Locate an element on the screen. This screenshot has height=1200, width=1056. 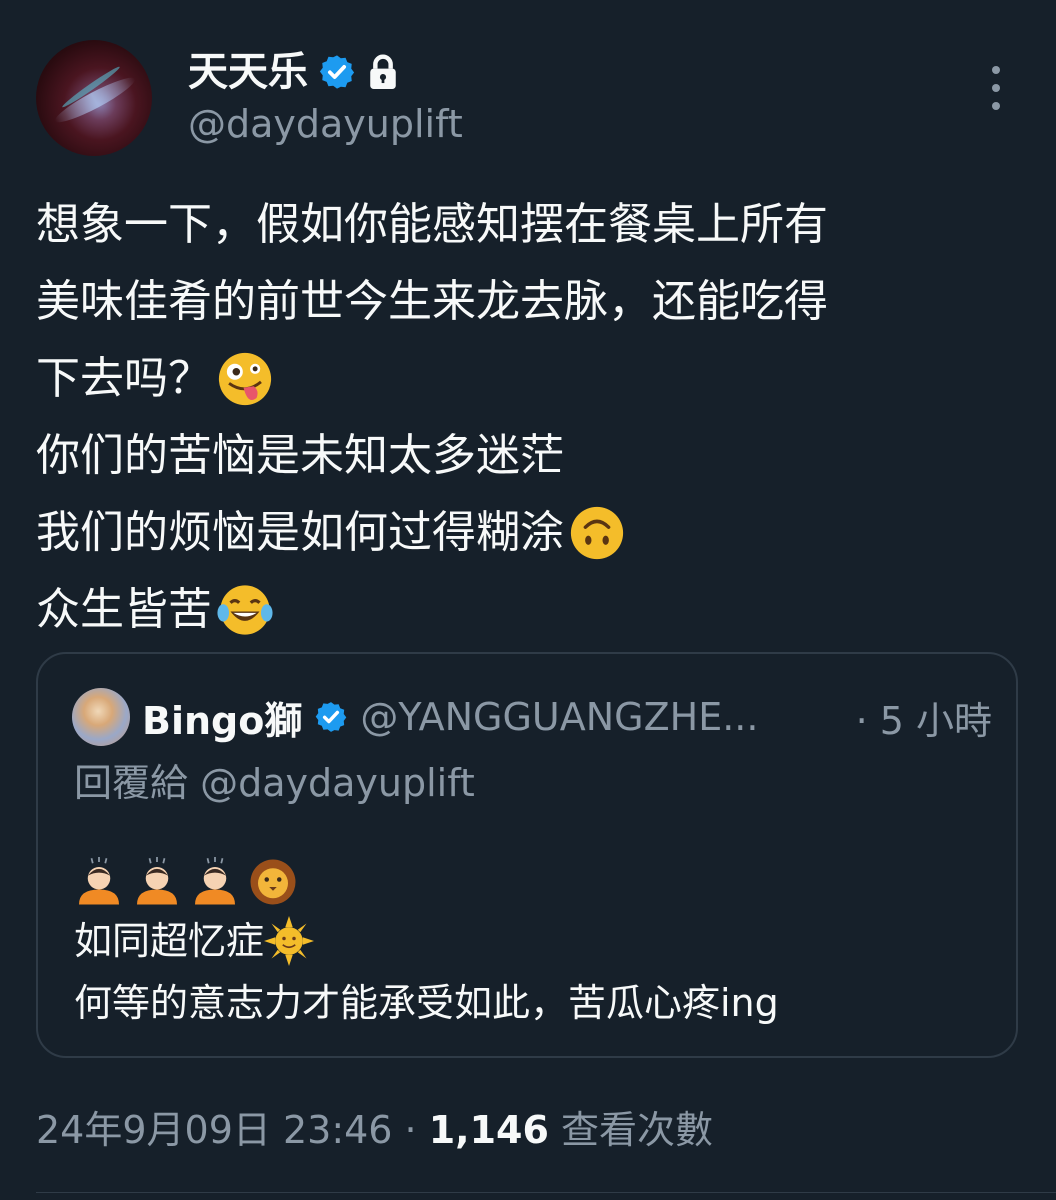
divider is located at coordinates (546, 1192).